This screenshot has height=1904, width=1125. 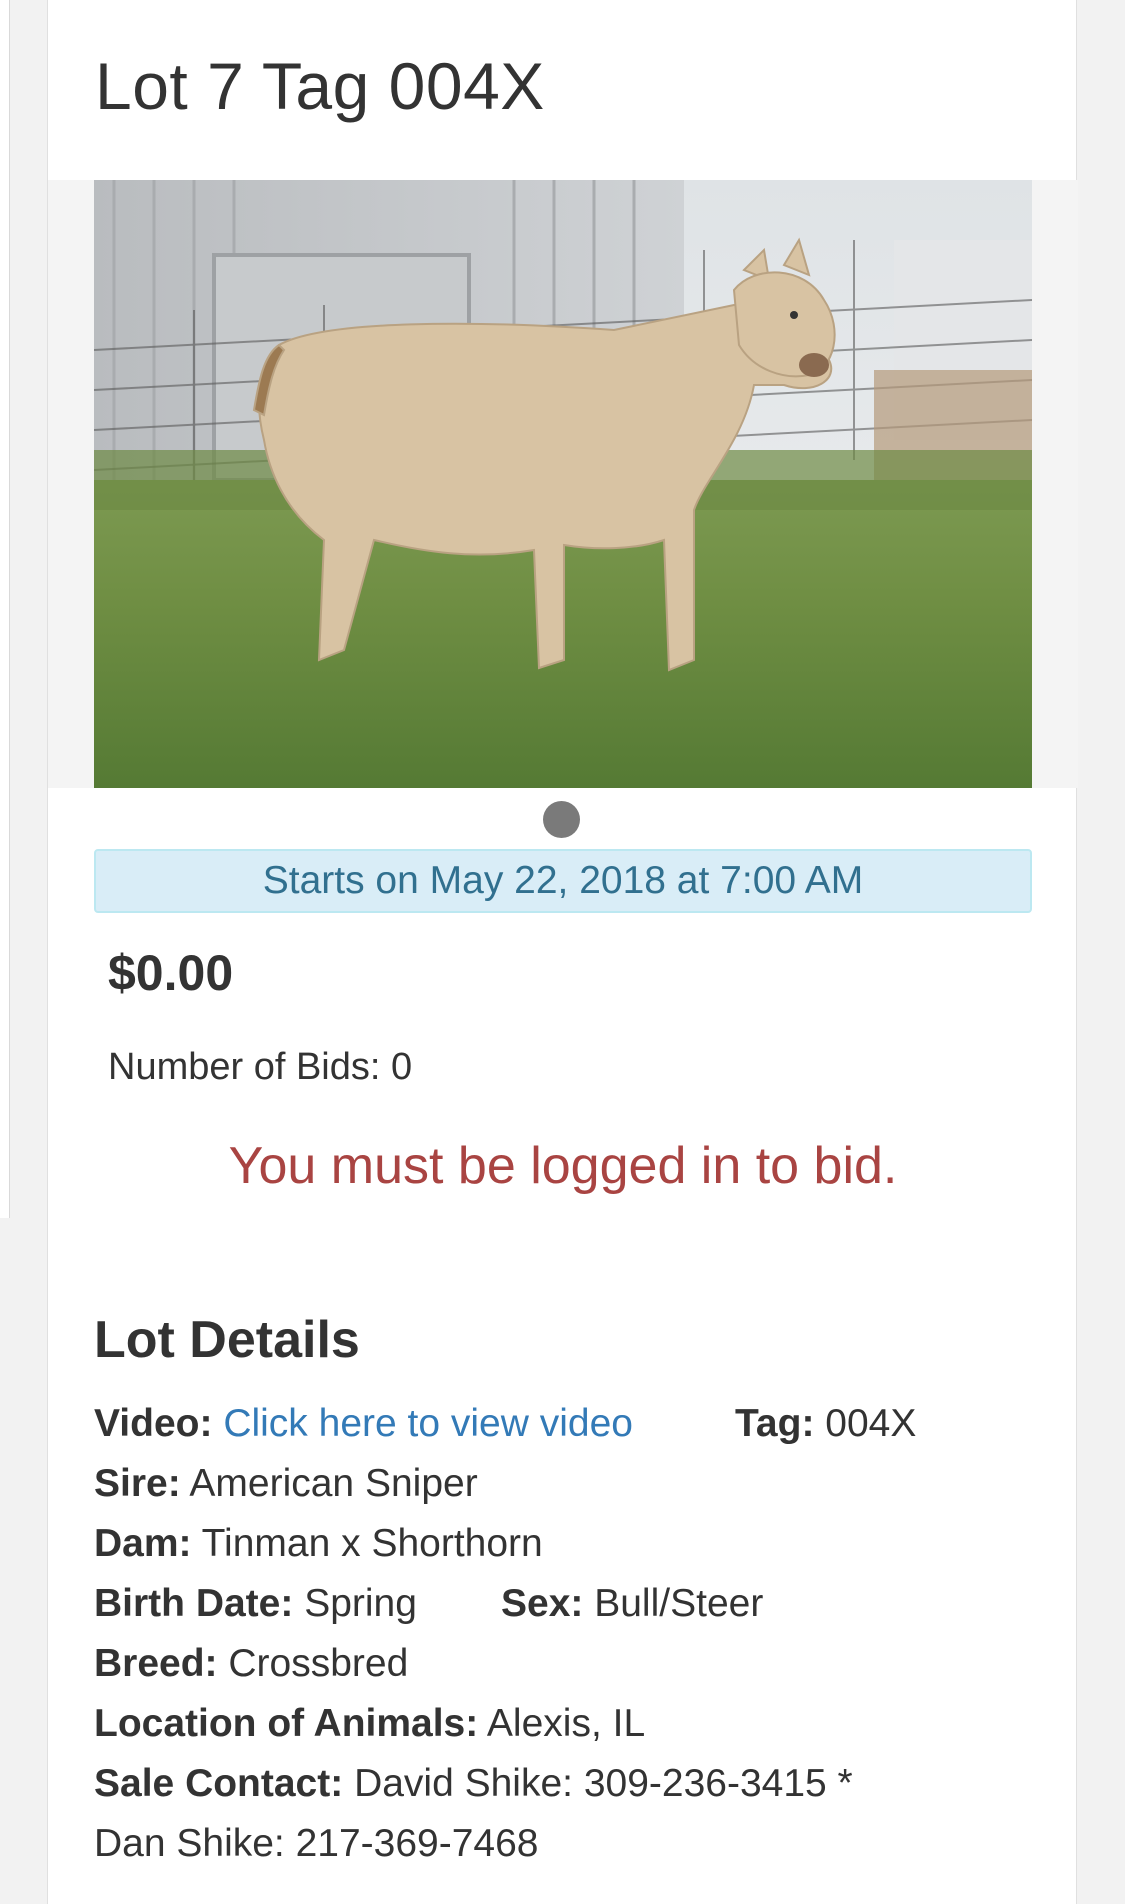 What do you see at coordinates (679, 1603) in the screenshot?
I see `sex-value: Bull/Steer` at bounding box center [679, 1603].